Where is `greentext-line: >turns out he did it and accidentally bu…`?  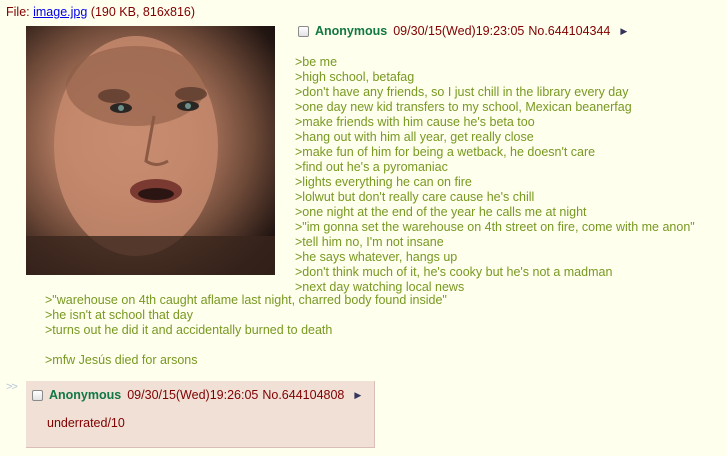 greentext-line: >turns out he did it and accidentally bu… is located at coordinates (189, 330).